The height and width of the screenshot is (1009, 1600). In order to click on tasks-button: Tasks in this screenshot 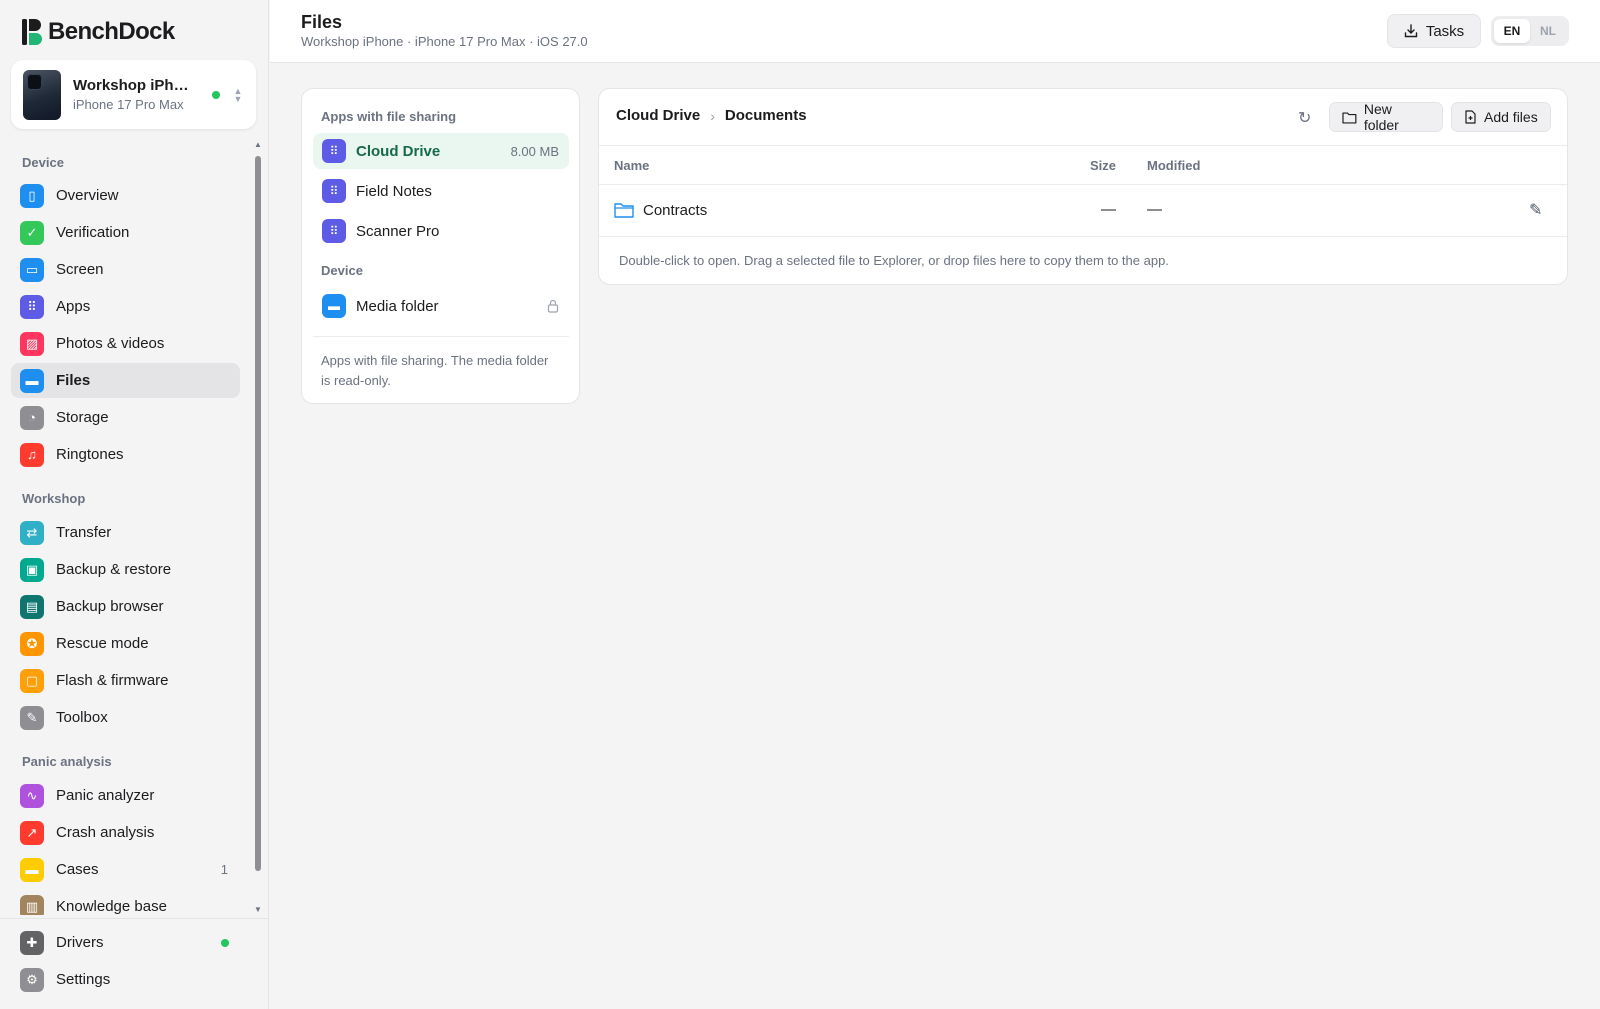, I will do `click(1434, 31)`.